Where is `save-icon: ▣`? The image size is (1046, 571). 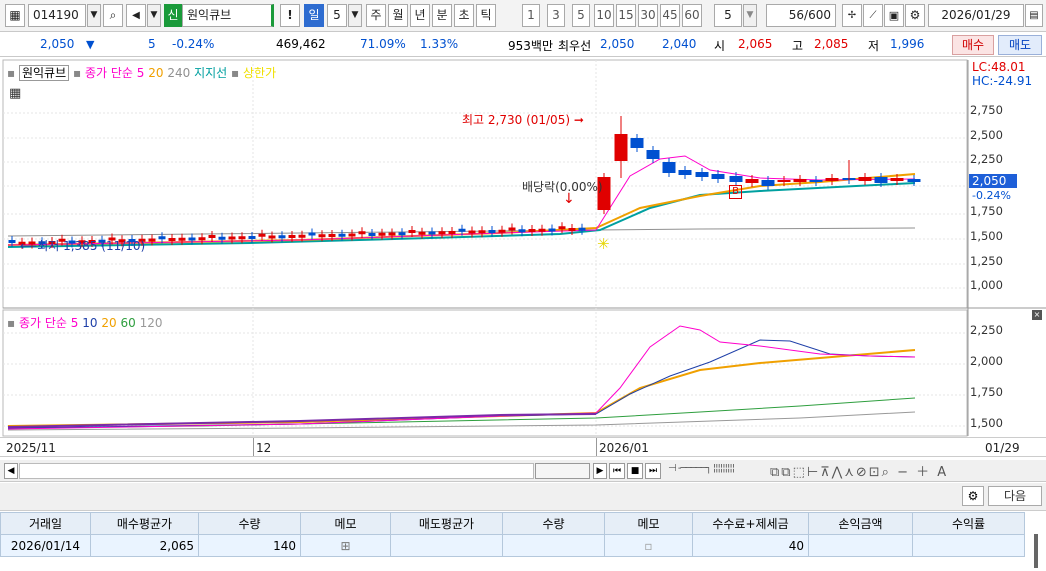
save-icon: ▣ is located at coordinates (894, 15).